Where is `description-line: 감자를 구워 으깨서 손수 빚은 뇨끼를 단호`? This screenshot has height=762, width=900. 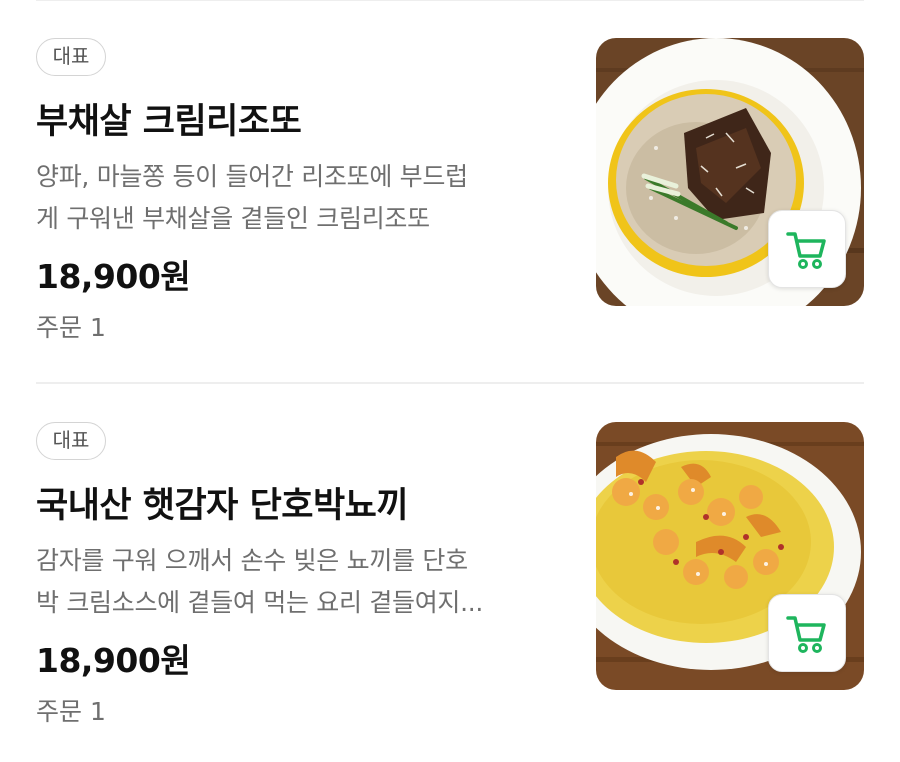
description-line: 감자를 구워 으깨서 손수 빚은 뇨끼를 단호 is located at coordinates (252, 560).